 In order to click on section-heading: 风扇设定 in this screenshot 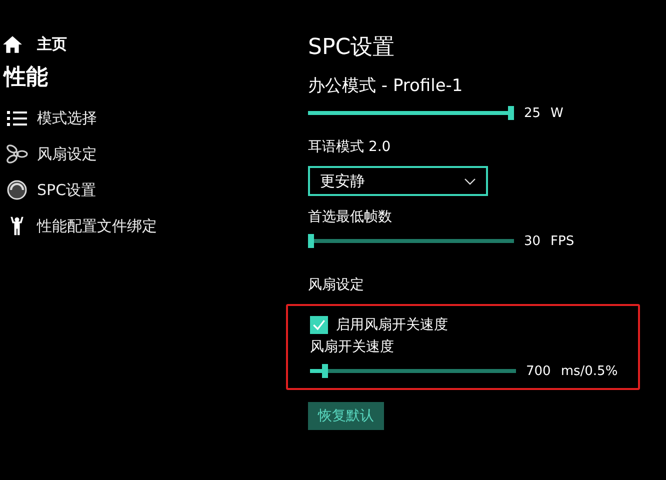, I will do `click(336, 285)`.